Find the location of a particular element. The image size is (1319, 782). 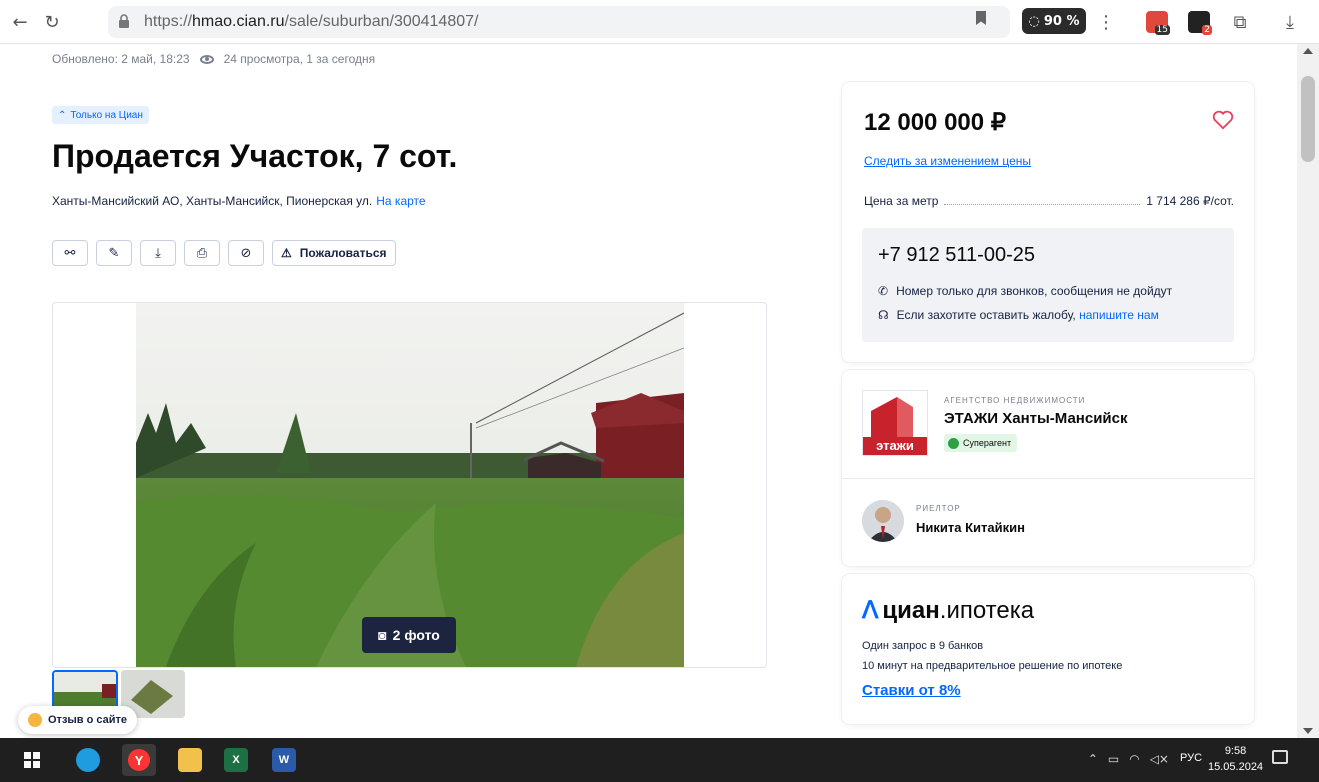

avatar-image is located at coordinates (883, 521).